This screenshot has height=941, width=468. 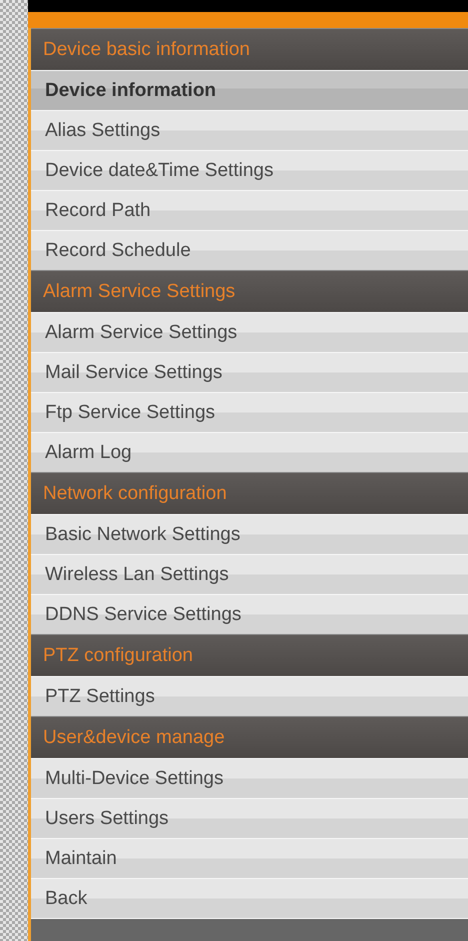 What do you see at coordinates (249, 493) in the screenshot?
I see `section-header: Network configuration` at bounding box center [249, 493].